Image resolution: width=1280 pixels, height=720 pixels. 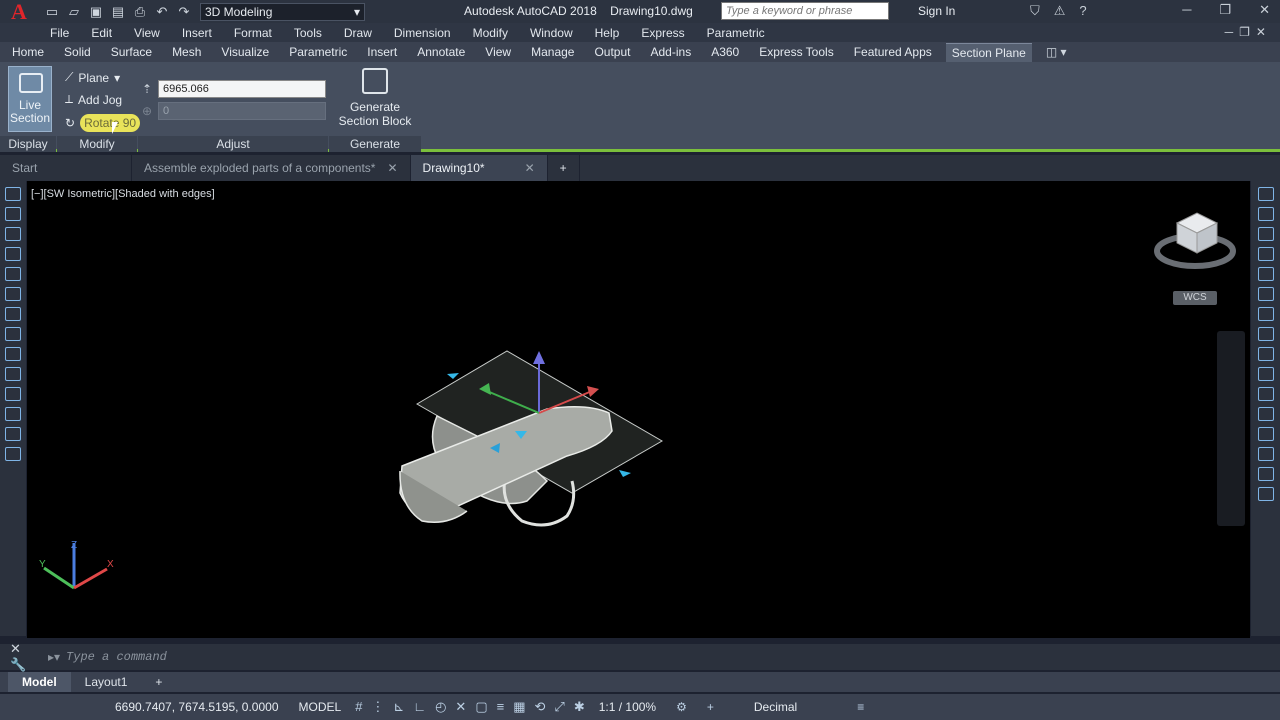 What do you see at coordinates (77, 52) in the screenshot?
I see `tab-solid: Solid` at bounding box center [77, 52].